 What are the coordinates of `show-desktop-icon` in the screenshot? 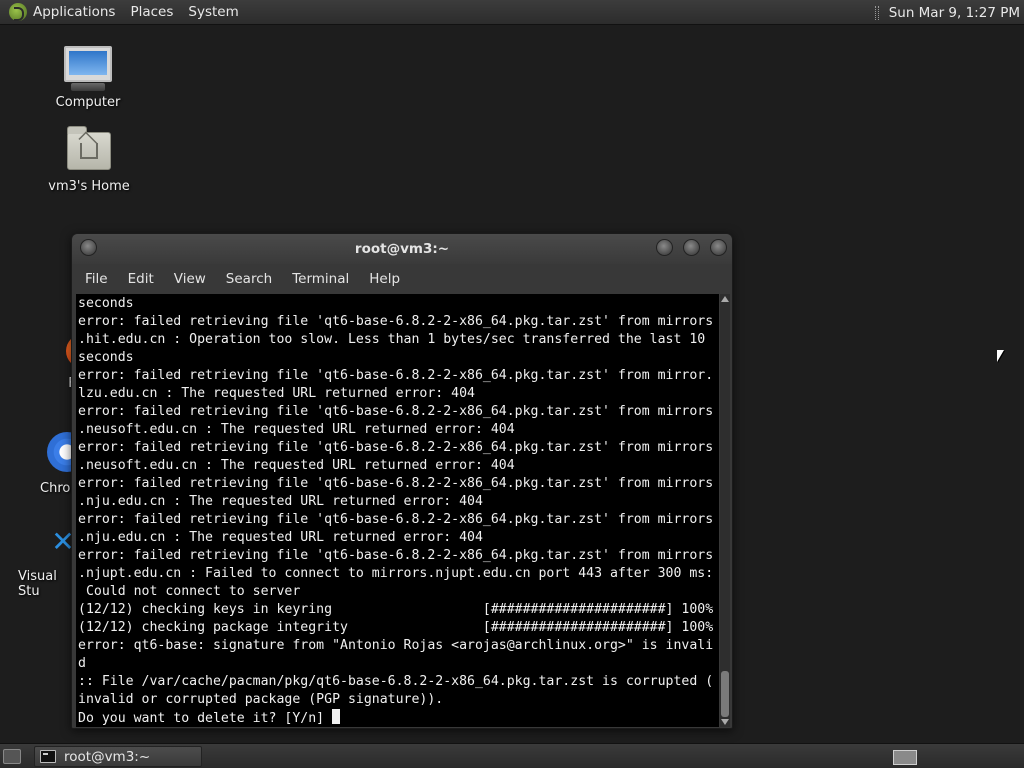 It's located at (12, 756).